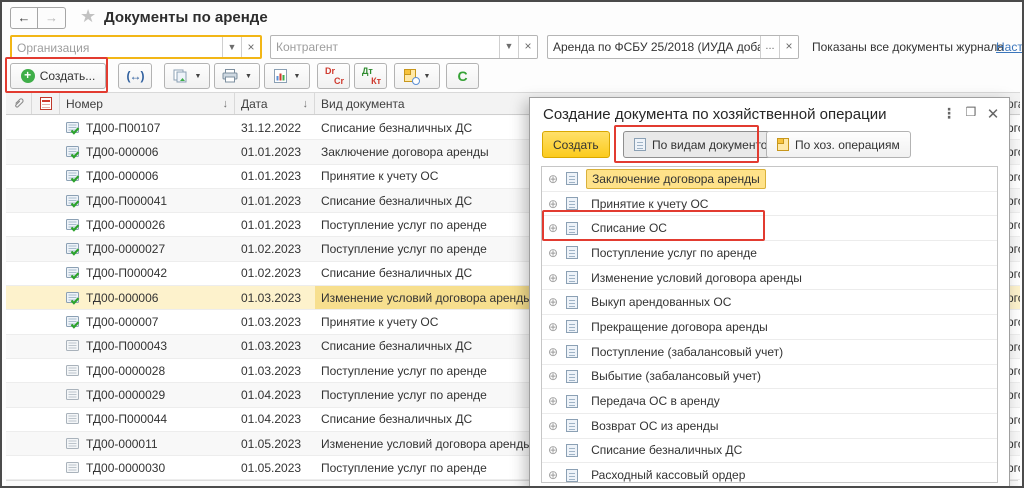  I want to click on nav-buttons: ← →, so click(38, 18).